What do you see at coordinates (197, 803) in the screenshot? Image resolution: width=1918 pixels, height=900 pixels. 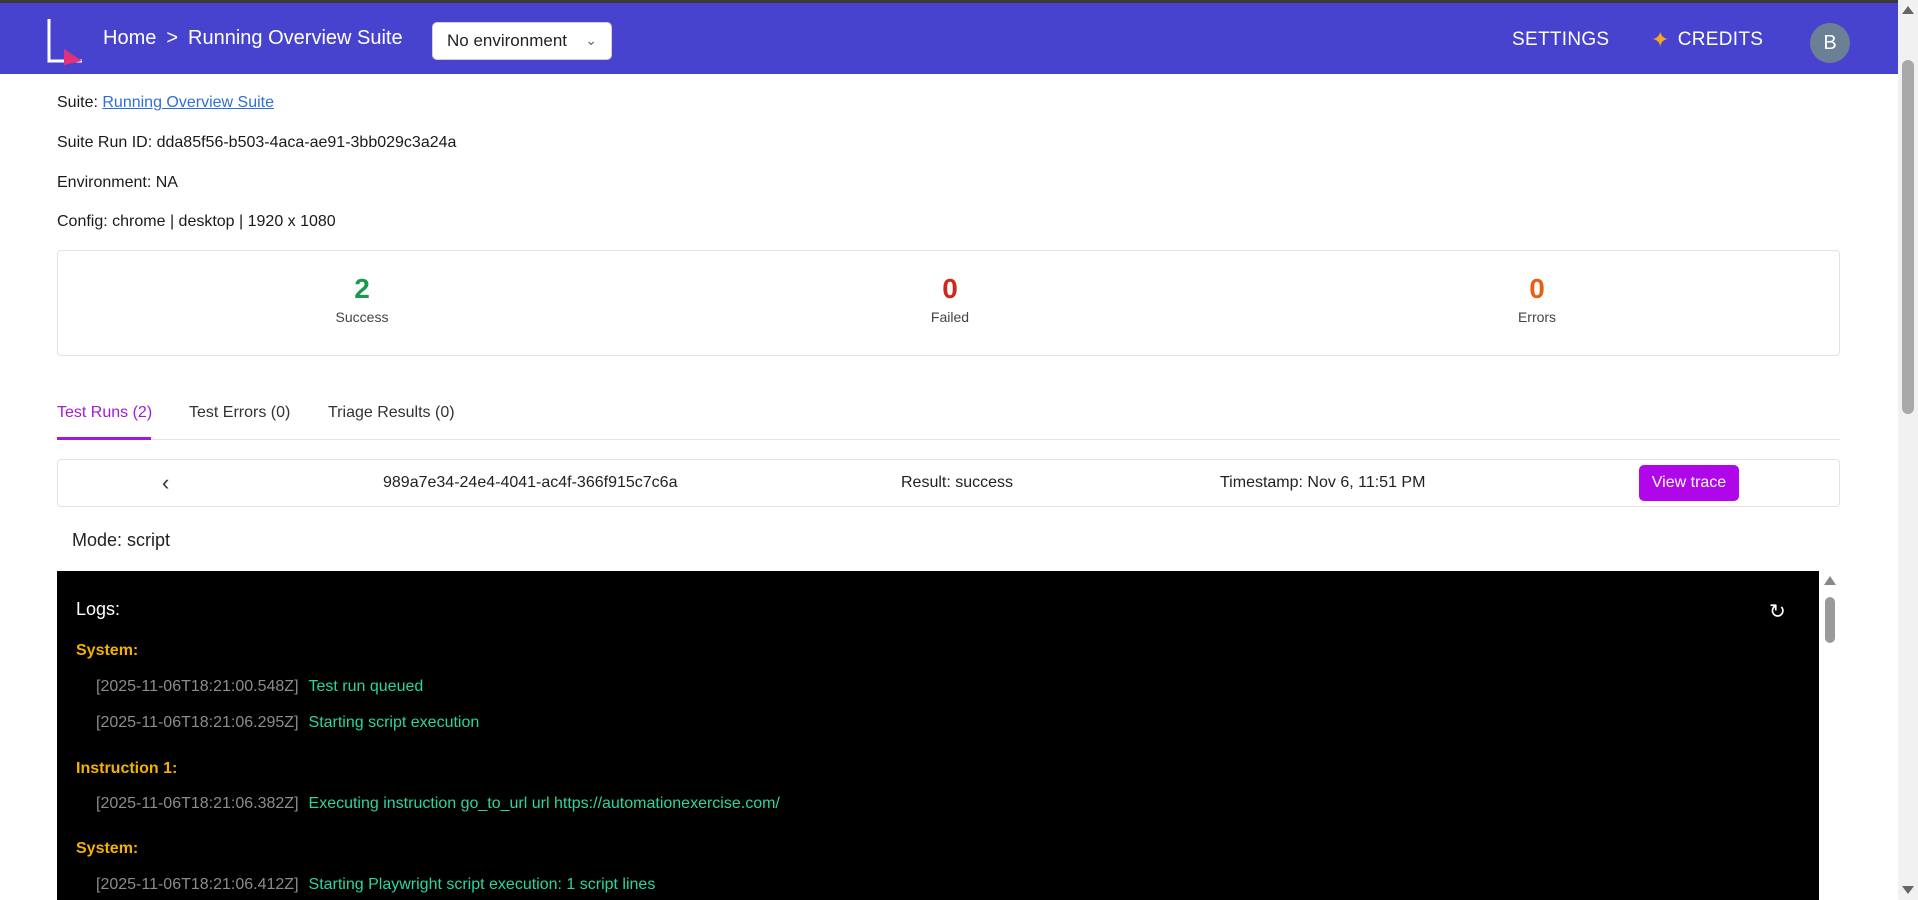 I see `log-timestamp: [2025-11-06T18:21:06.382Z]` at bounding box center [197, 803].